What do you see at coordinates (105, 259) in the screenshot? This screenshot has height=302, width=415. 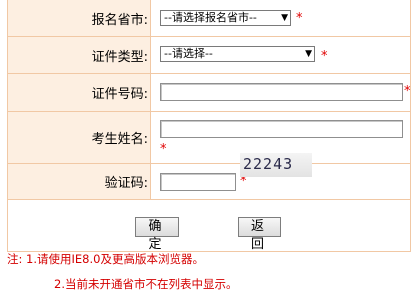 I see `note-line-1: 注: 1.请使用IE8.0及更高版本浏览器。` at bounding box center [105, 259].